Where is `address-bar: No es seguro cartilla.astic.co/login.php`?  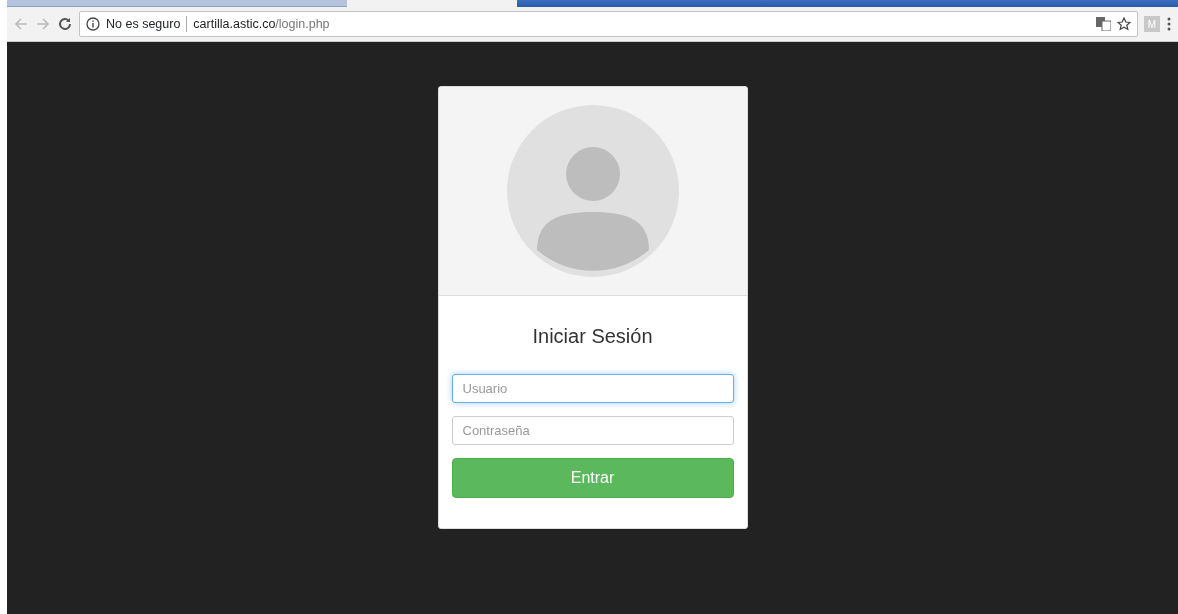
address-bar: No es seguro cartilla.astic.co/login.php is located at coordinates (608, 24).